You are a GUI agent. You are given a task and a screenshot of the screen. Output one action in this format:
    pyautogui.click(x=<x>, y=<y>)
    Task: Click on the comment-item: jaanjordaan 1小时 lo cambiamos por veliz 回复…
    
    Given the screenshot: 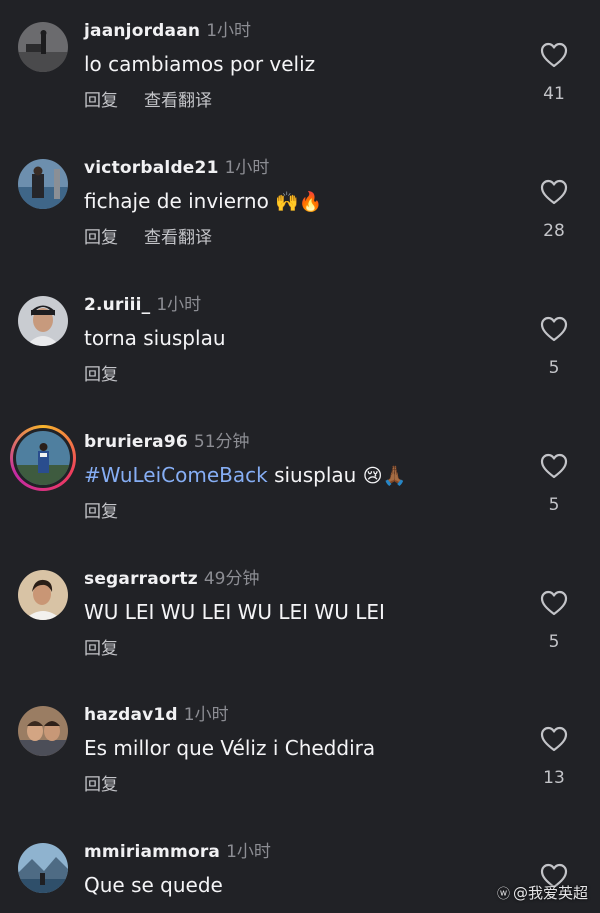 What is the action you would take?
    pyautogui.click(x=300, y=68)
    